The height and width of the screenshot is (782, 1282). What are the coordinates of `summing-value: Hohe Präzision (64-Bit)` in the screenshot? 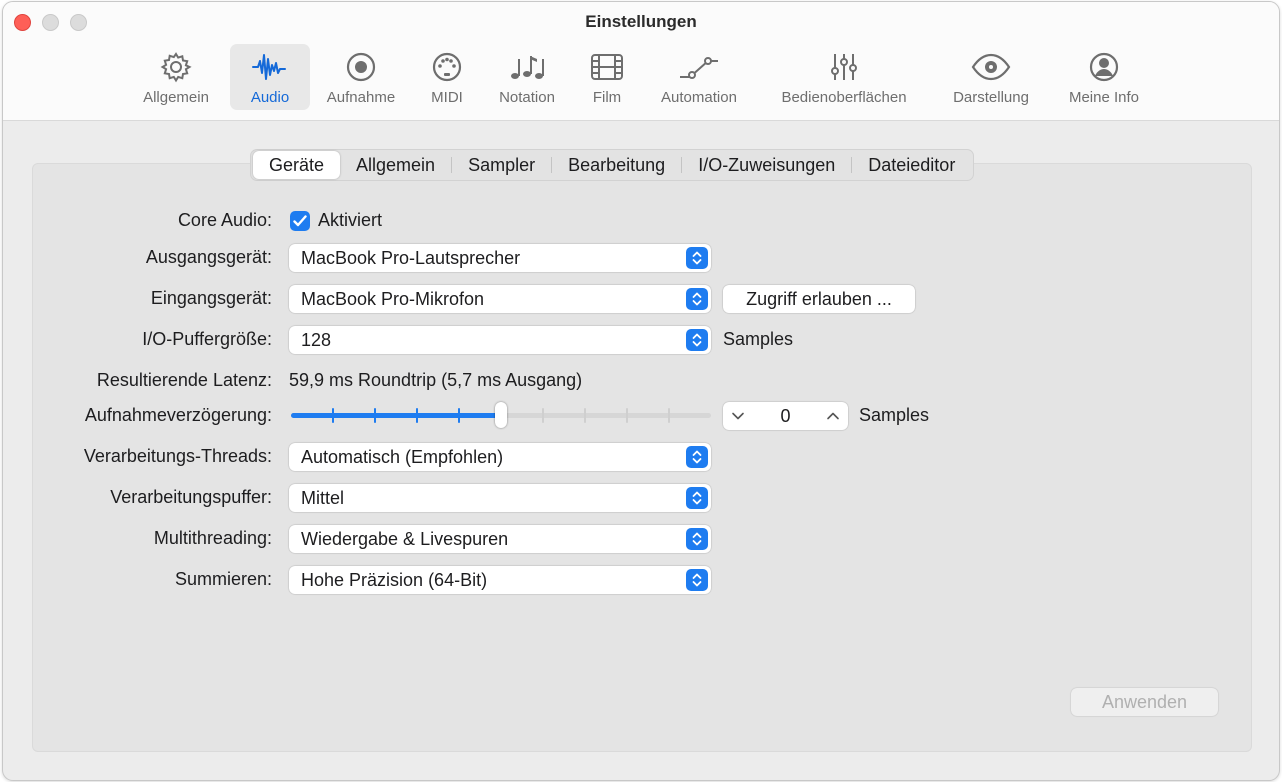 It's located at (394, 580).